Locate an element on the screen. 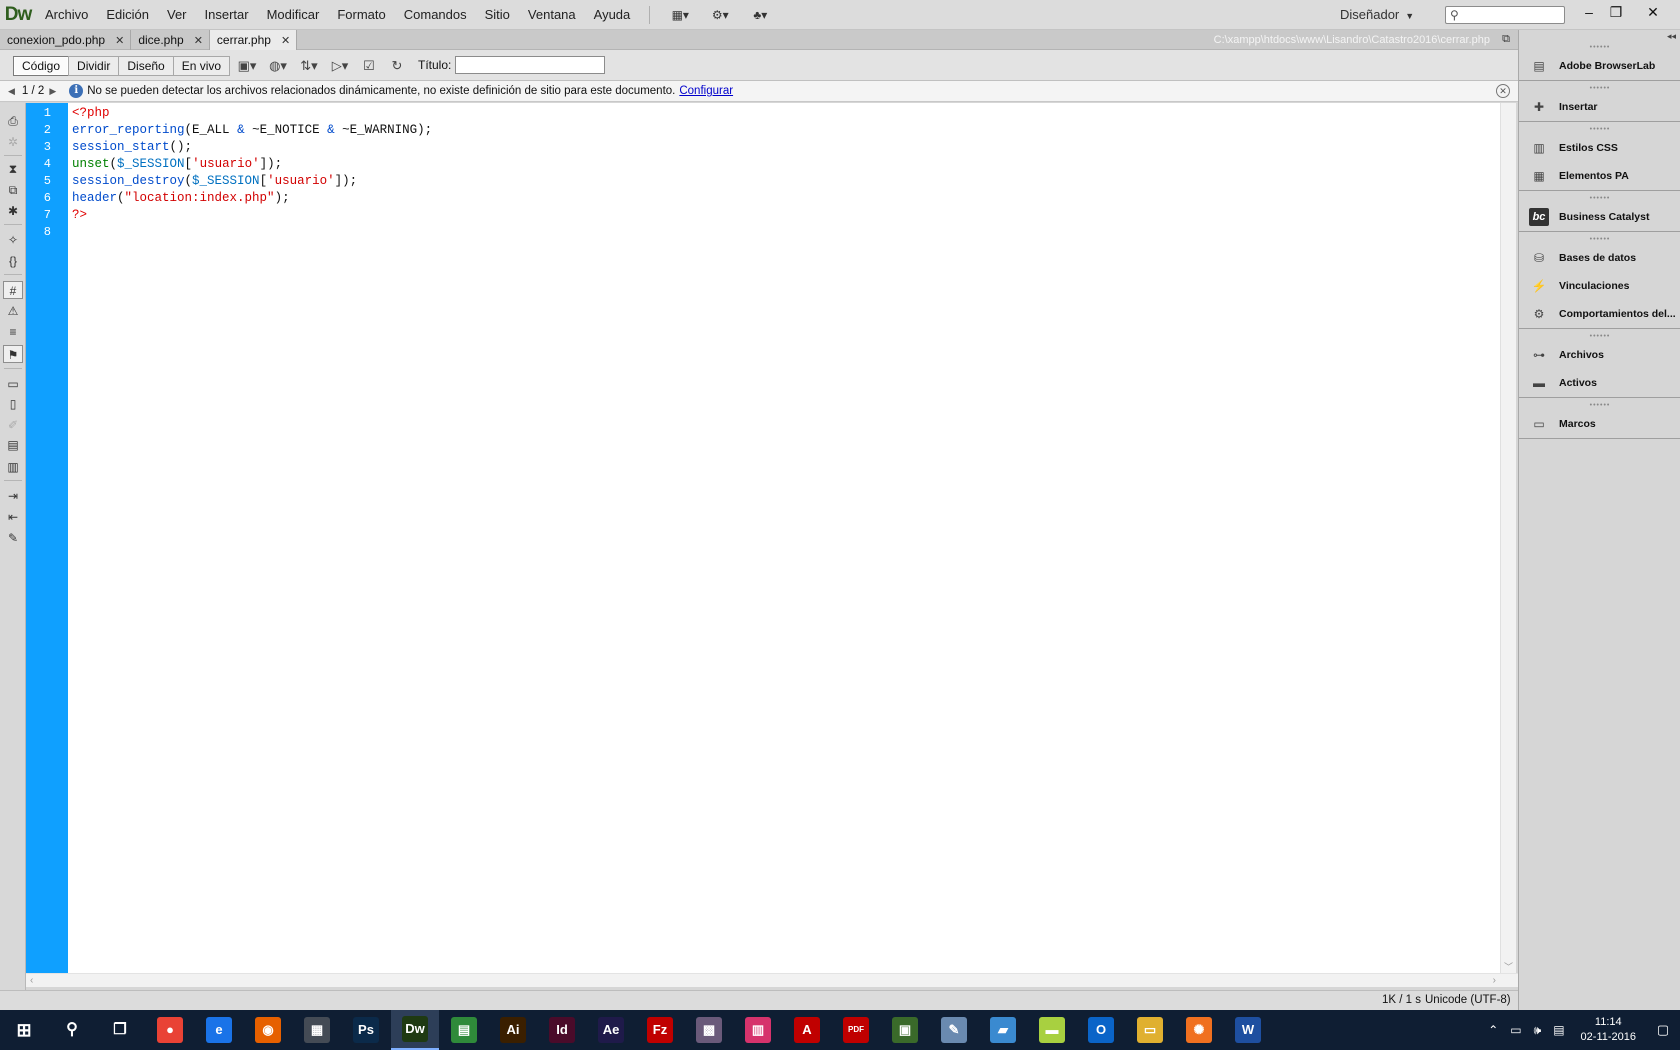 The height and width of the screenshot is (1050, 1680). collapse-panels-icon: ◂◂ is located at coordinates (1671, 36).